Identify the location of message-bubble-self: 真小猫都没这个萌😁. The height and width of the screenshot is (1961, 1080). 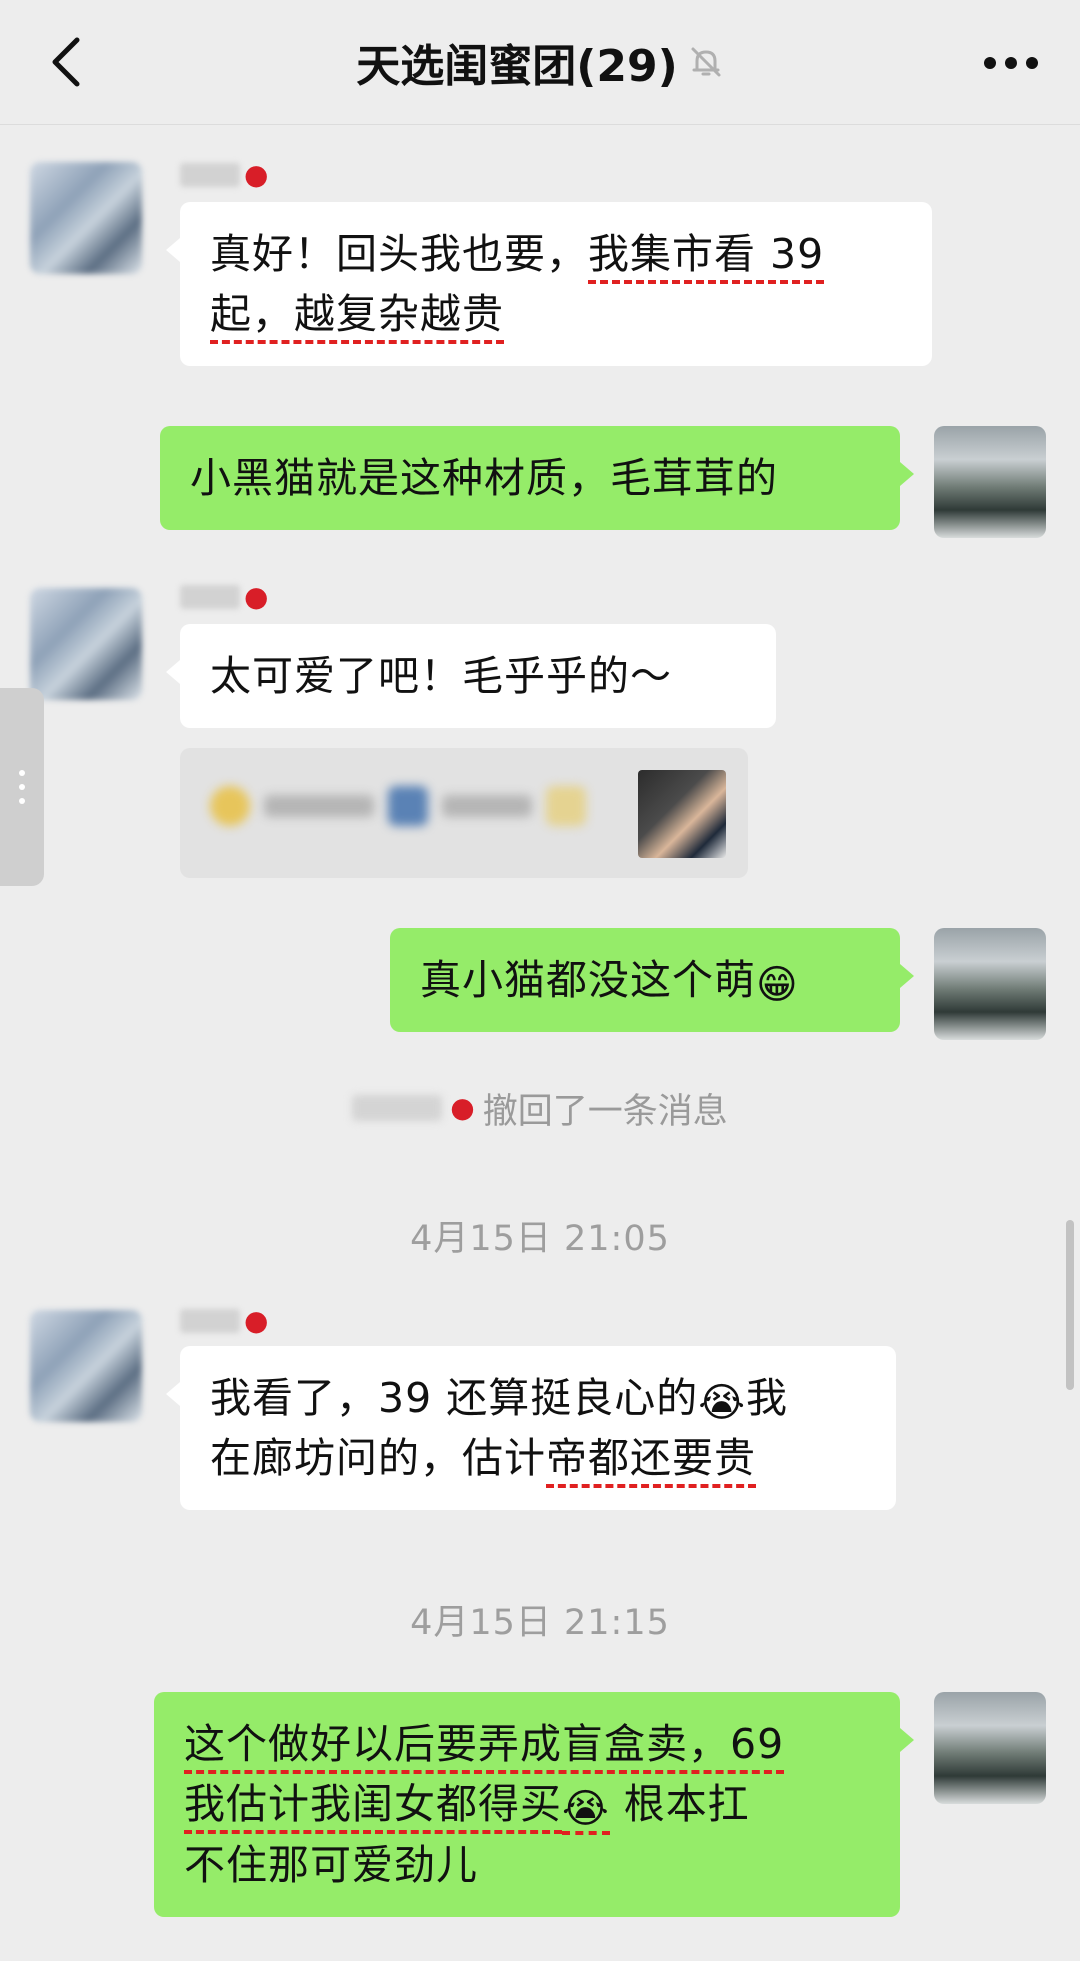
(652, 980).